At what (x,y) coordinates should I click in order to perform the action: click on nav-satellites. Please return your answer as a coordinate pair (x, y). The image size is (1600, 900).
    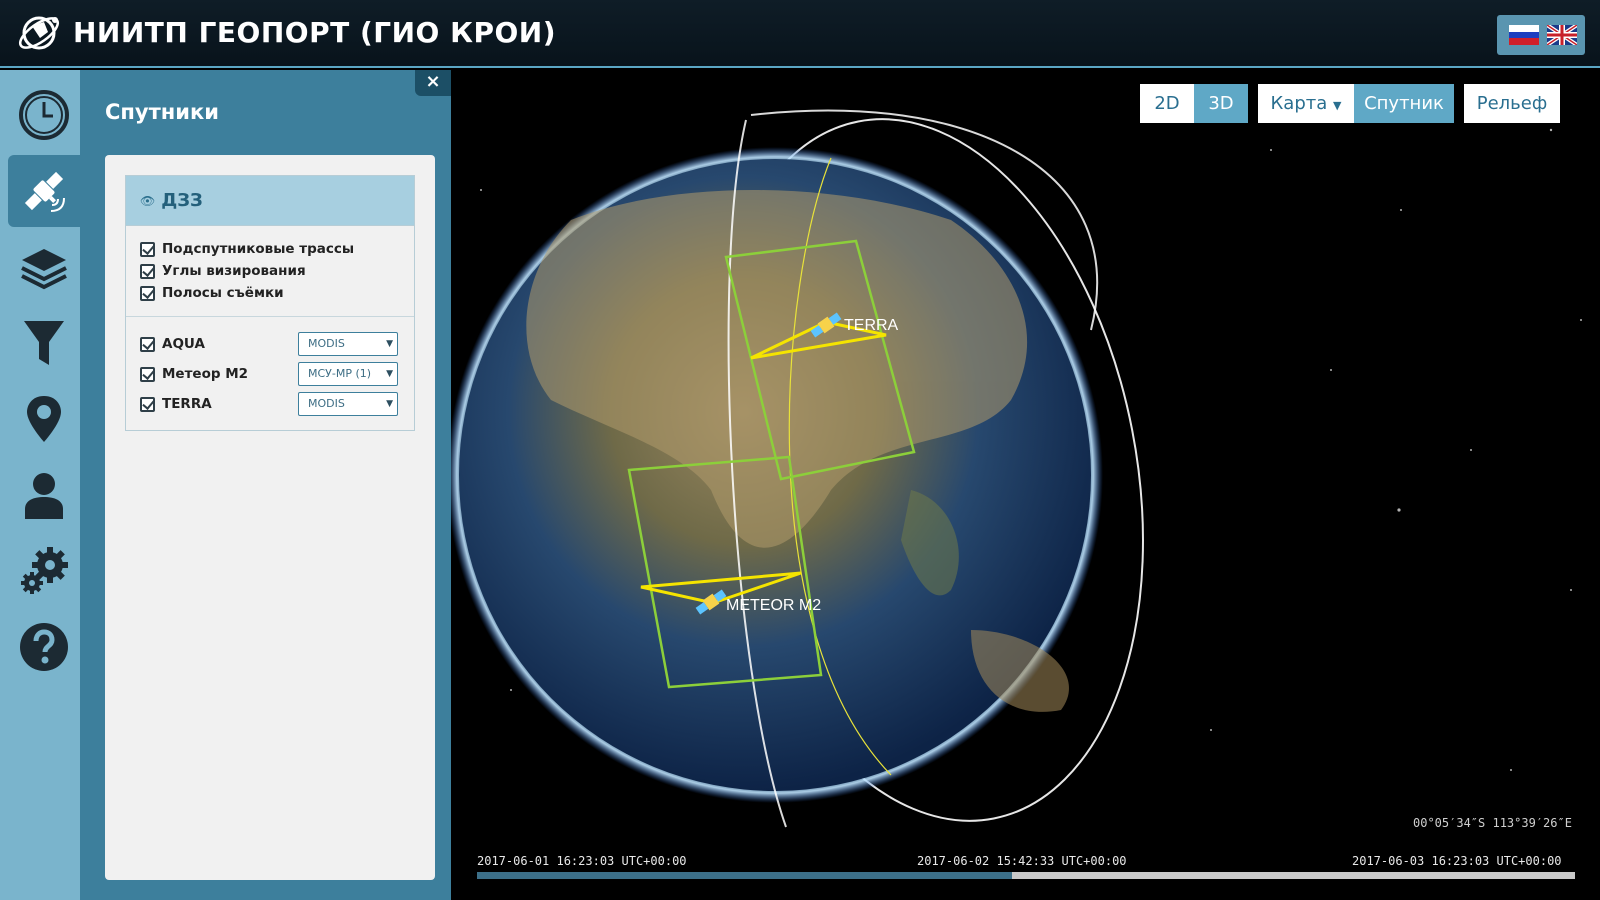
    Looking at the image, I should click on (44, 191).